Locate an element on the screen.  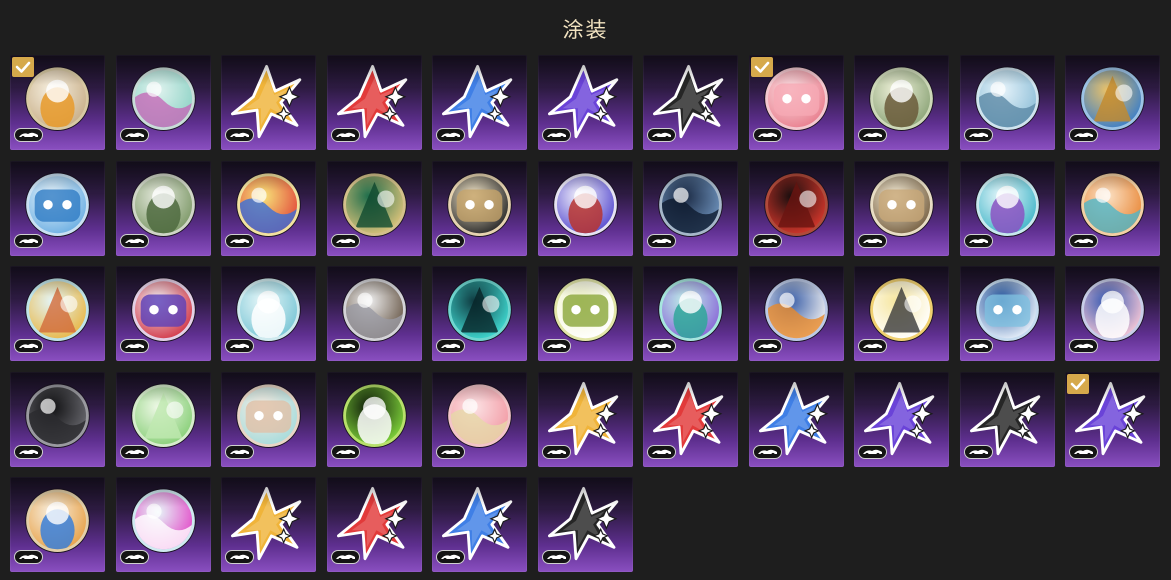
skin-tile-skin-light-blue is located at coordinates (1007, 102).